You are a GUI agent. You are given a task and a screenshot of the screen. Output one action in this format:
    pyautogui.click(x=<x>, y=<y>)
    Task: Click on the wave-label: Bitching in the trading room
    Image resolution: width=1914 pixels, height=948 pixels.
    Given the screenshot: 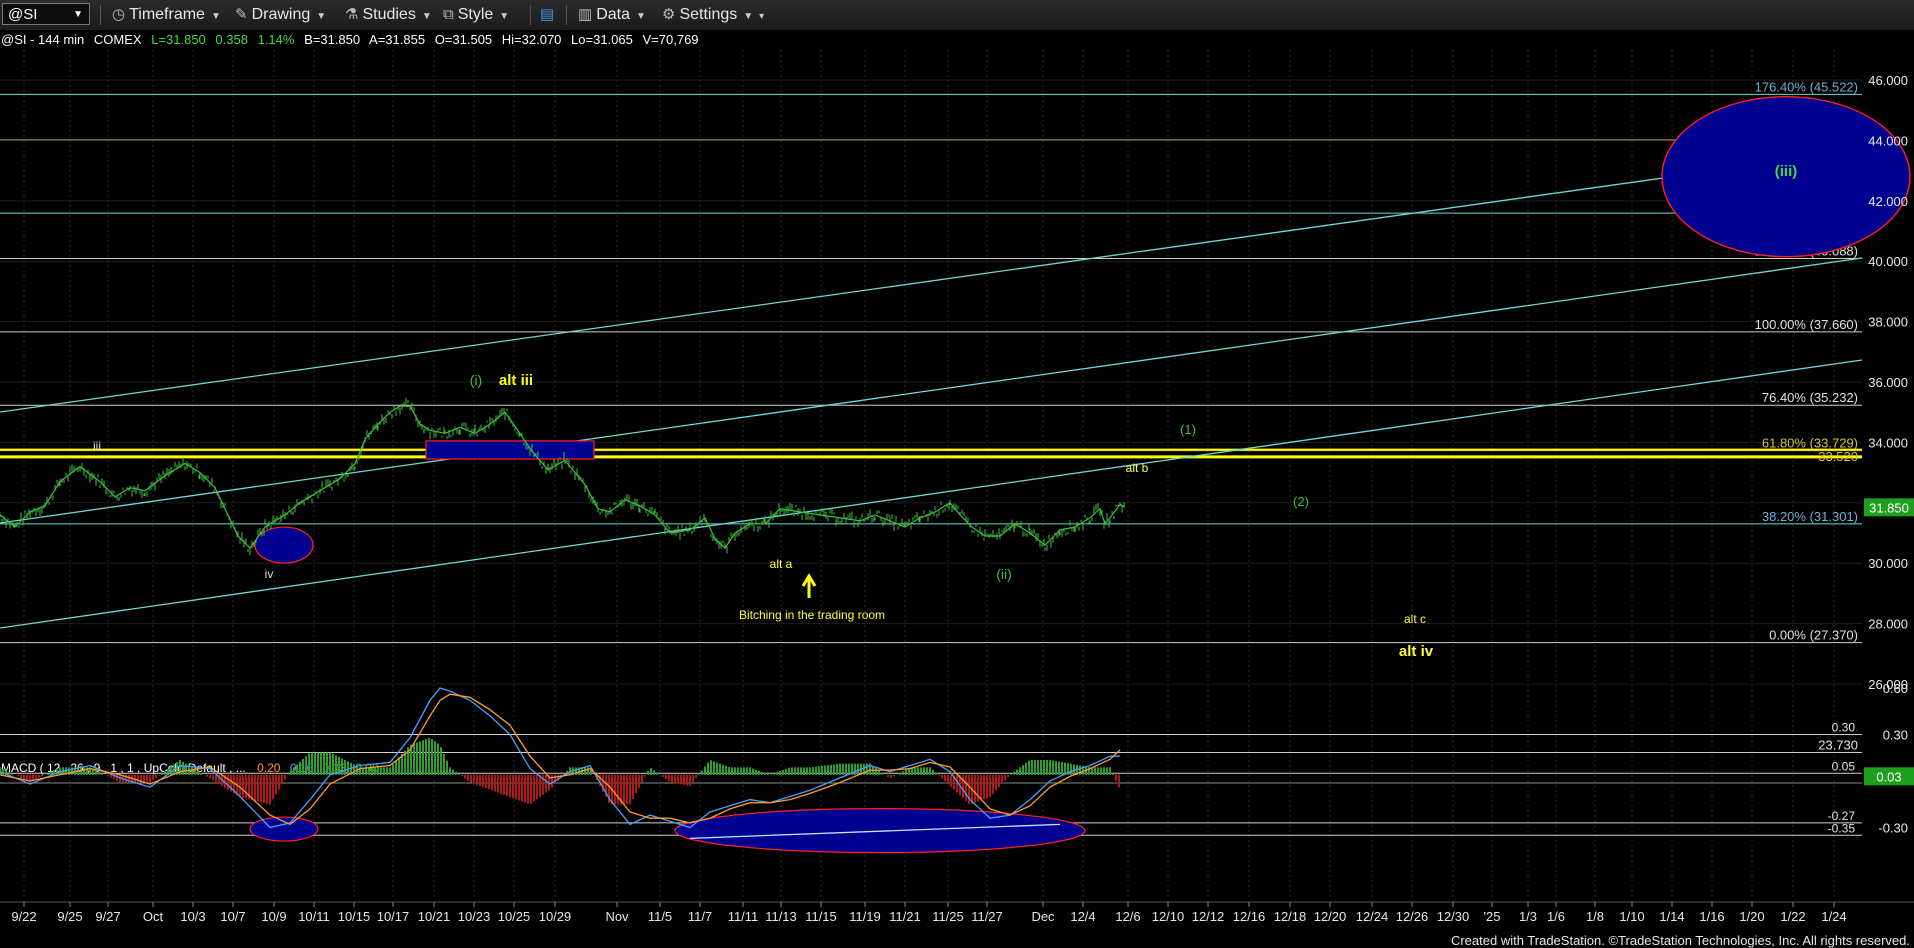 What is the action you would take?
    pyautogui.click(x=812, y=615)
    